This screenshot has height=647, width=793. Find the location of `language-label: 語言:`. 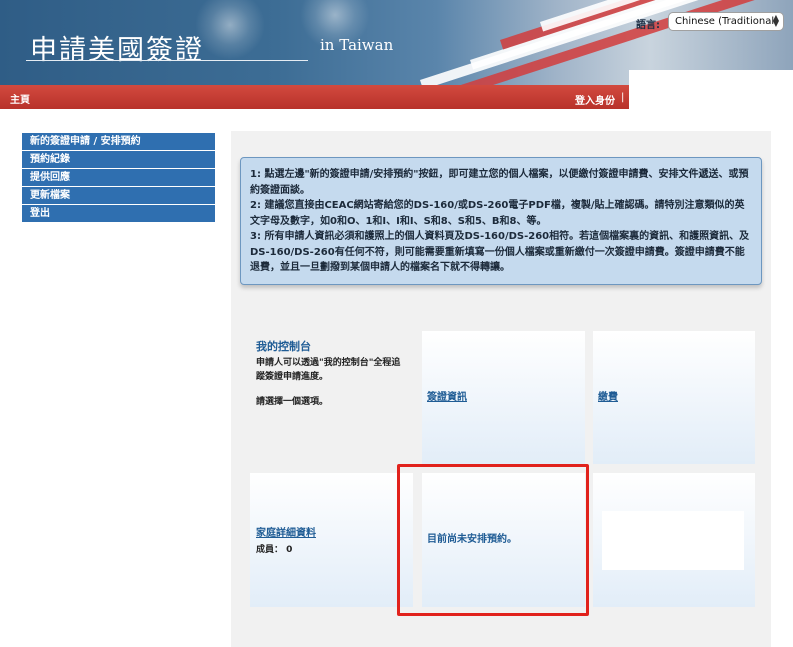

language-label: 語言: is located at coordinates (648, 25).